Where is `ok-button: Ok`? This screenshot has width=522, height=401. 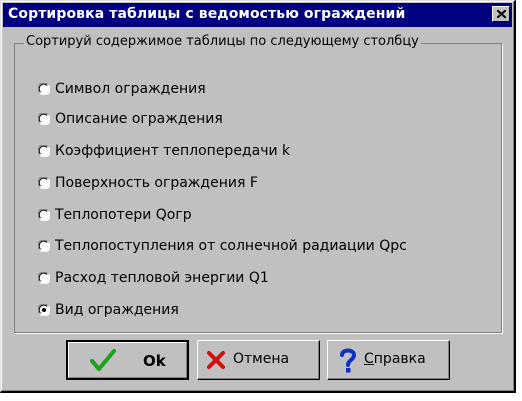 ok-button: Ok is located at coordinates (127, 360).